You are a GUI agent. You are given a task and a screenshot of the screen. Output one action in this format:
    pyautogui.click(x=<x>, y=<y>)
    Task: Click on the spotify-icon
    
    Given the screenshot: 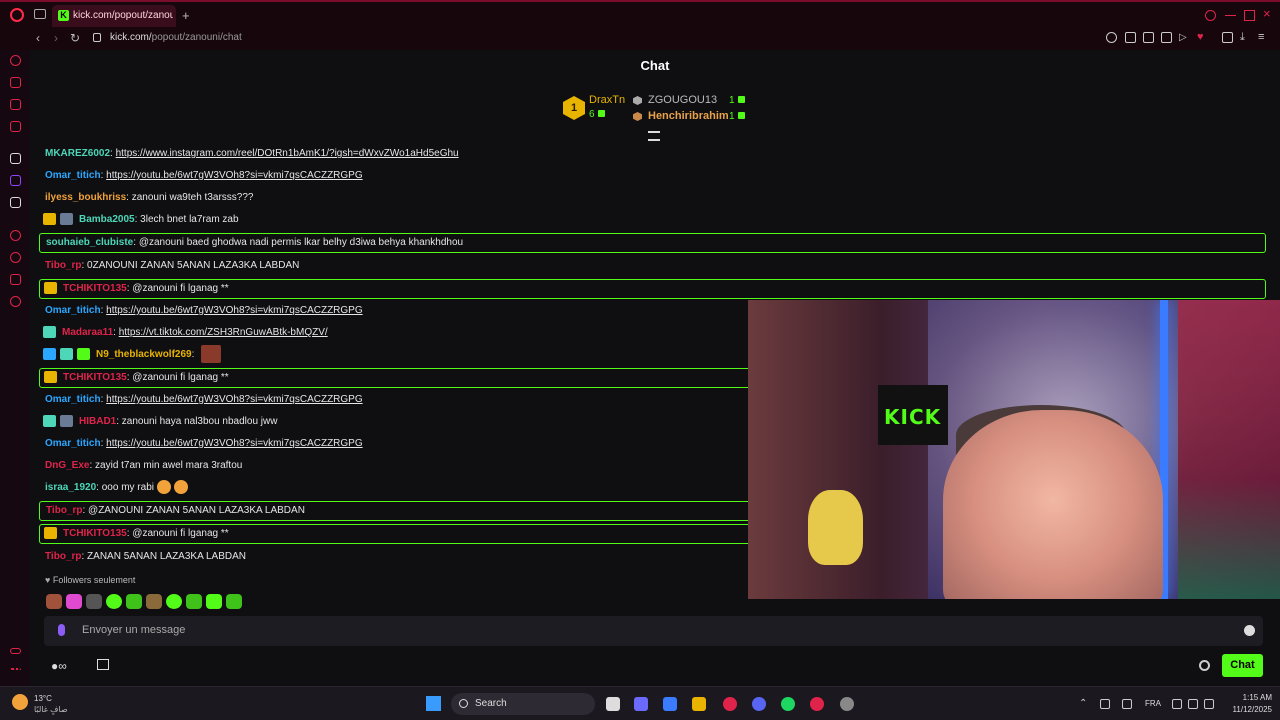 What is the action you would take?
    pyautogui.click(x=788, y=704)
    